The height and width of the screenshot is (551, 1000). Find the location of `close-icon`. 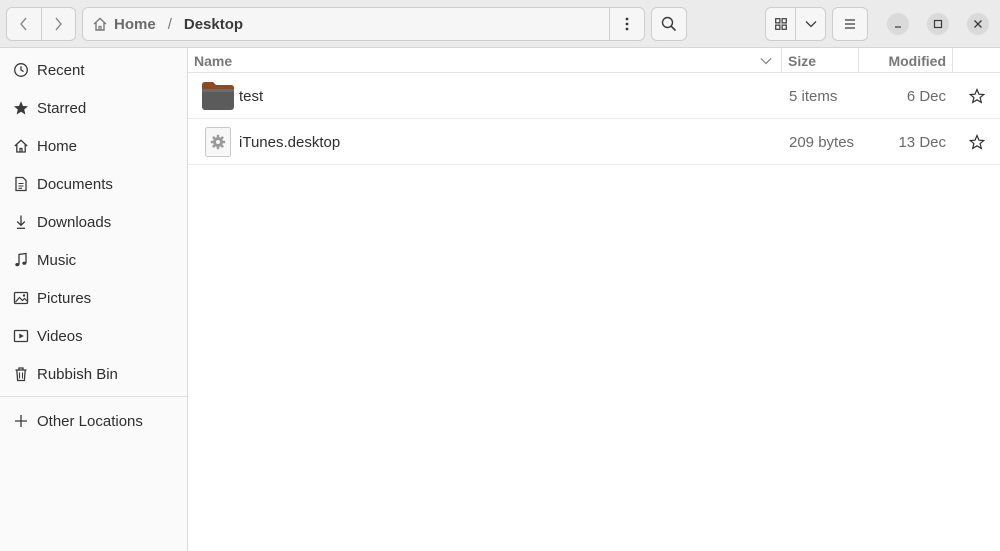

close-icon is located at coordinates (978, 24).